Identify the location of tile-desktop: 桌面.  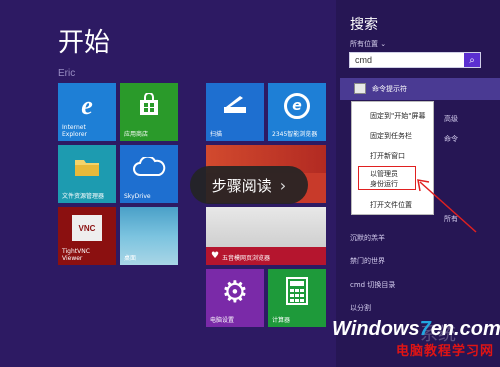
(149, 236).